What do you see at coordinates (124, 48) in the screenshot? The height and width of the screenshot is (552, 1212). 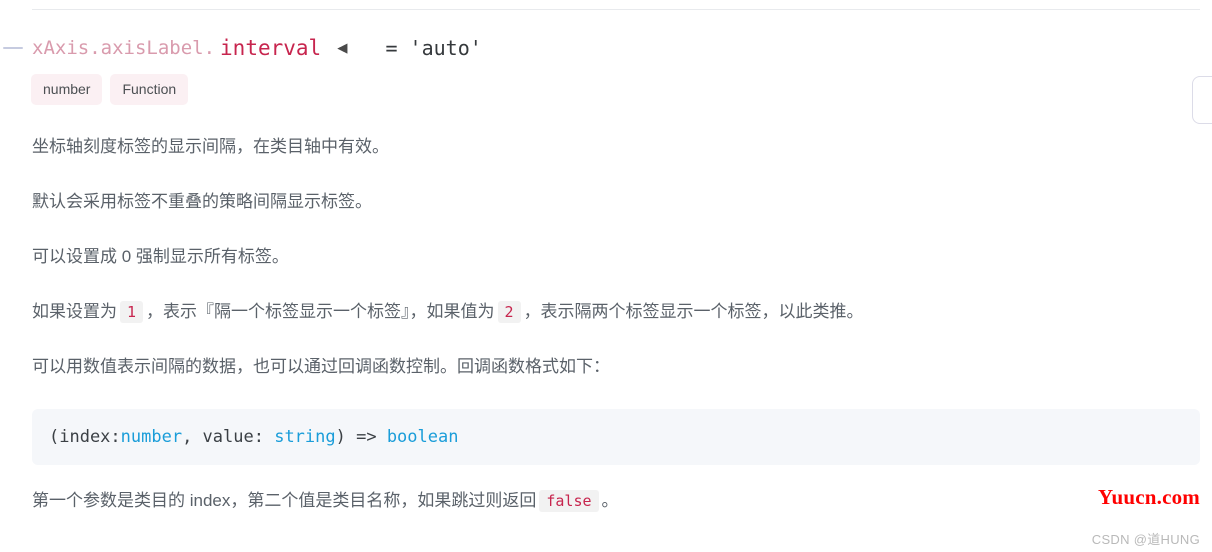 I see `option-path-prefix: xAxis.axisLabel.` at bounding box center [124, 48].